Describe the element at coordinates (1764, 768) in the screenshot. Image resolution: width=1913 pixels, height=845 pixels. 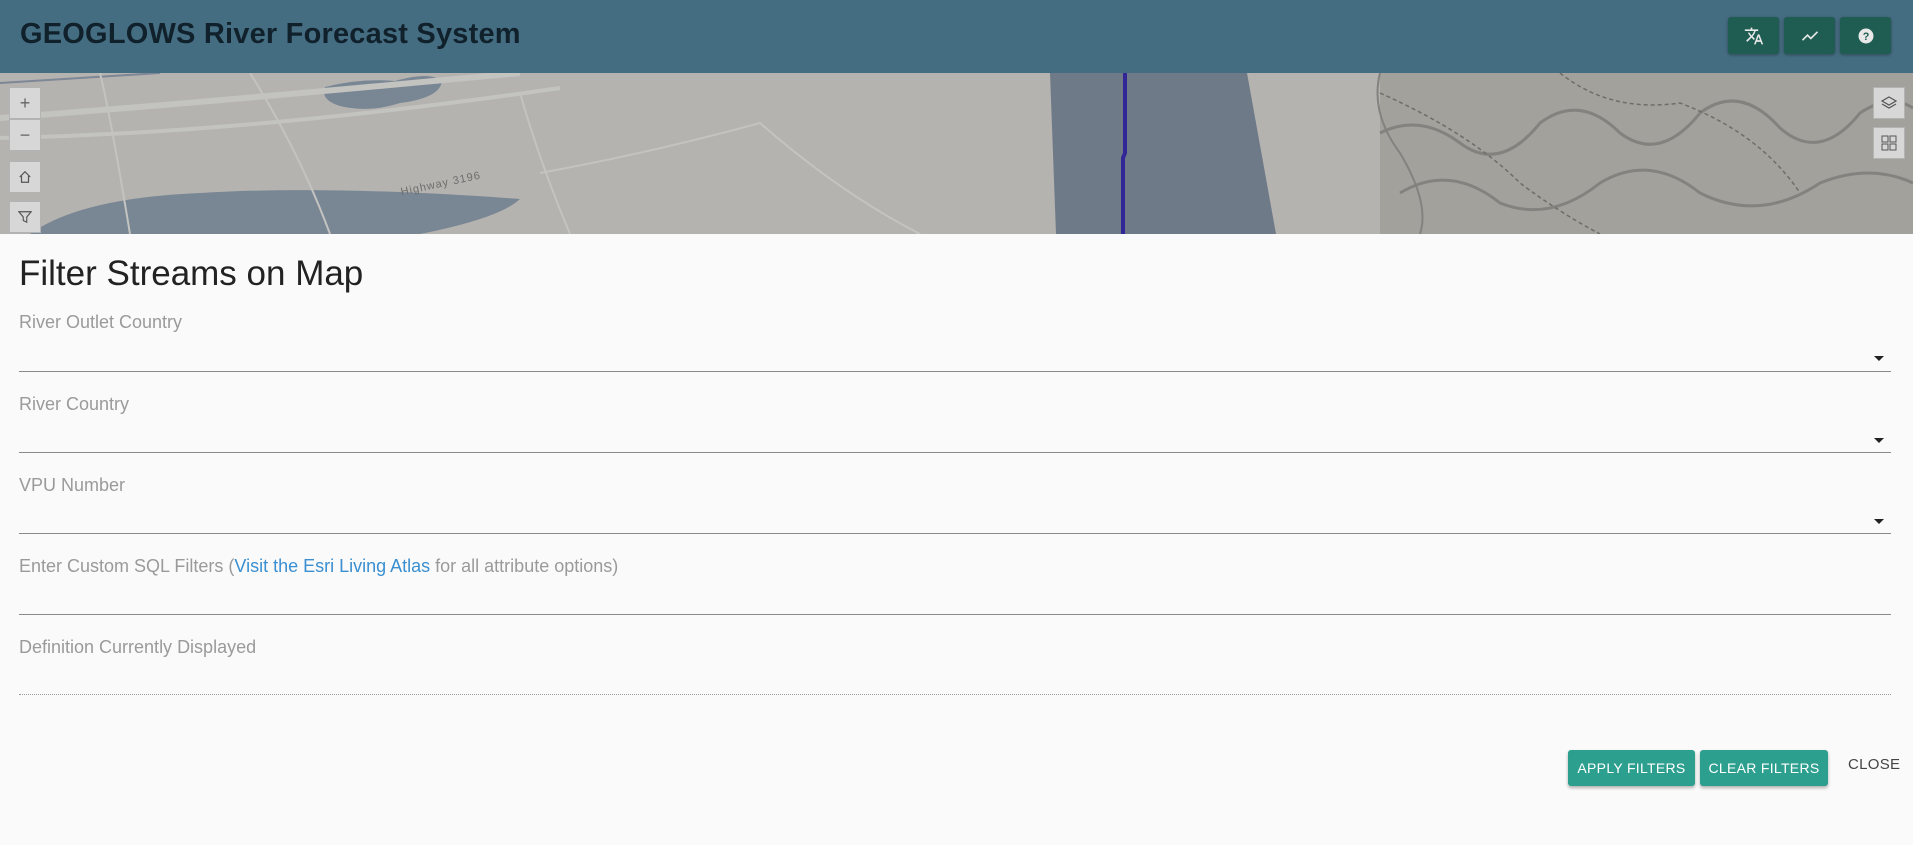
I see `clear-filters-button: CLEAR FILTERS` at that location.